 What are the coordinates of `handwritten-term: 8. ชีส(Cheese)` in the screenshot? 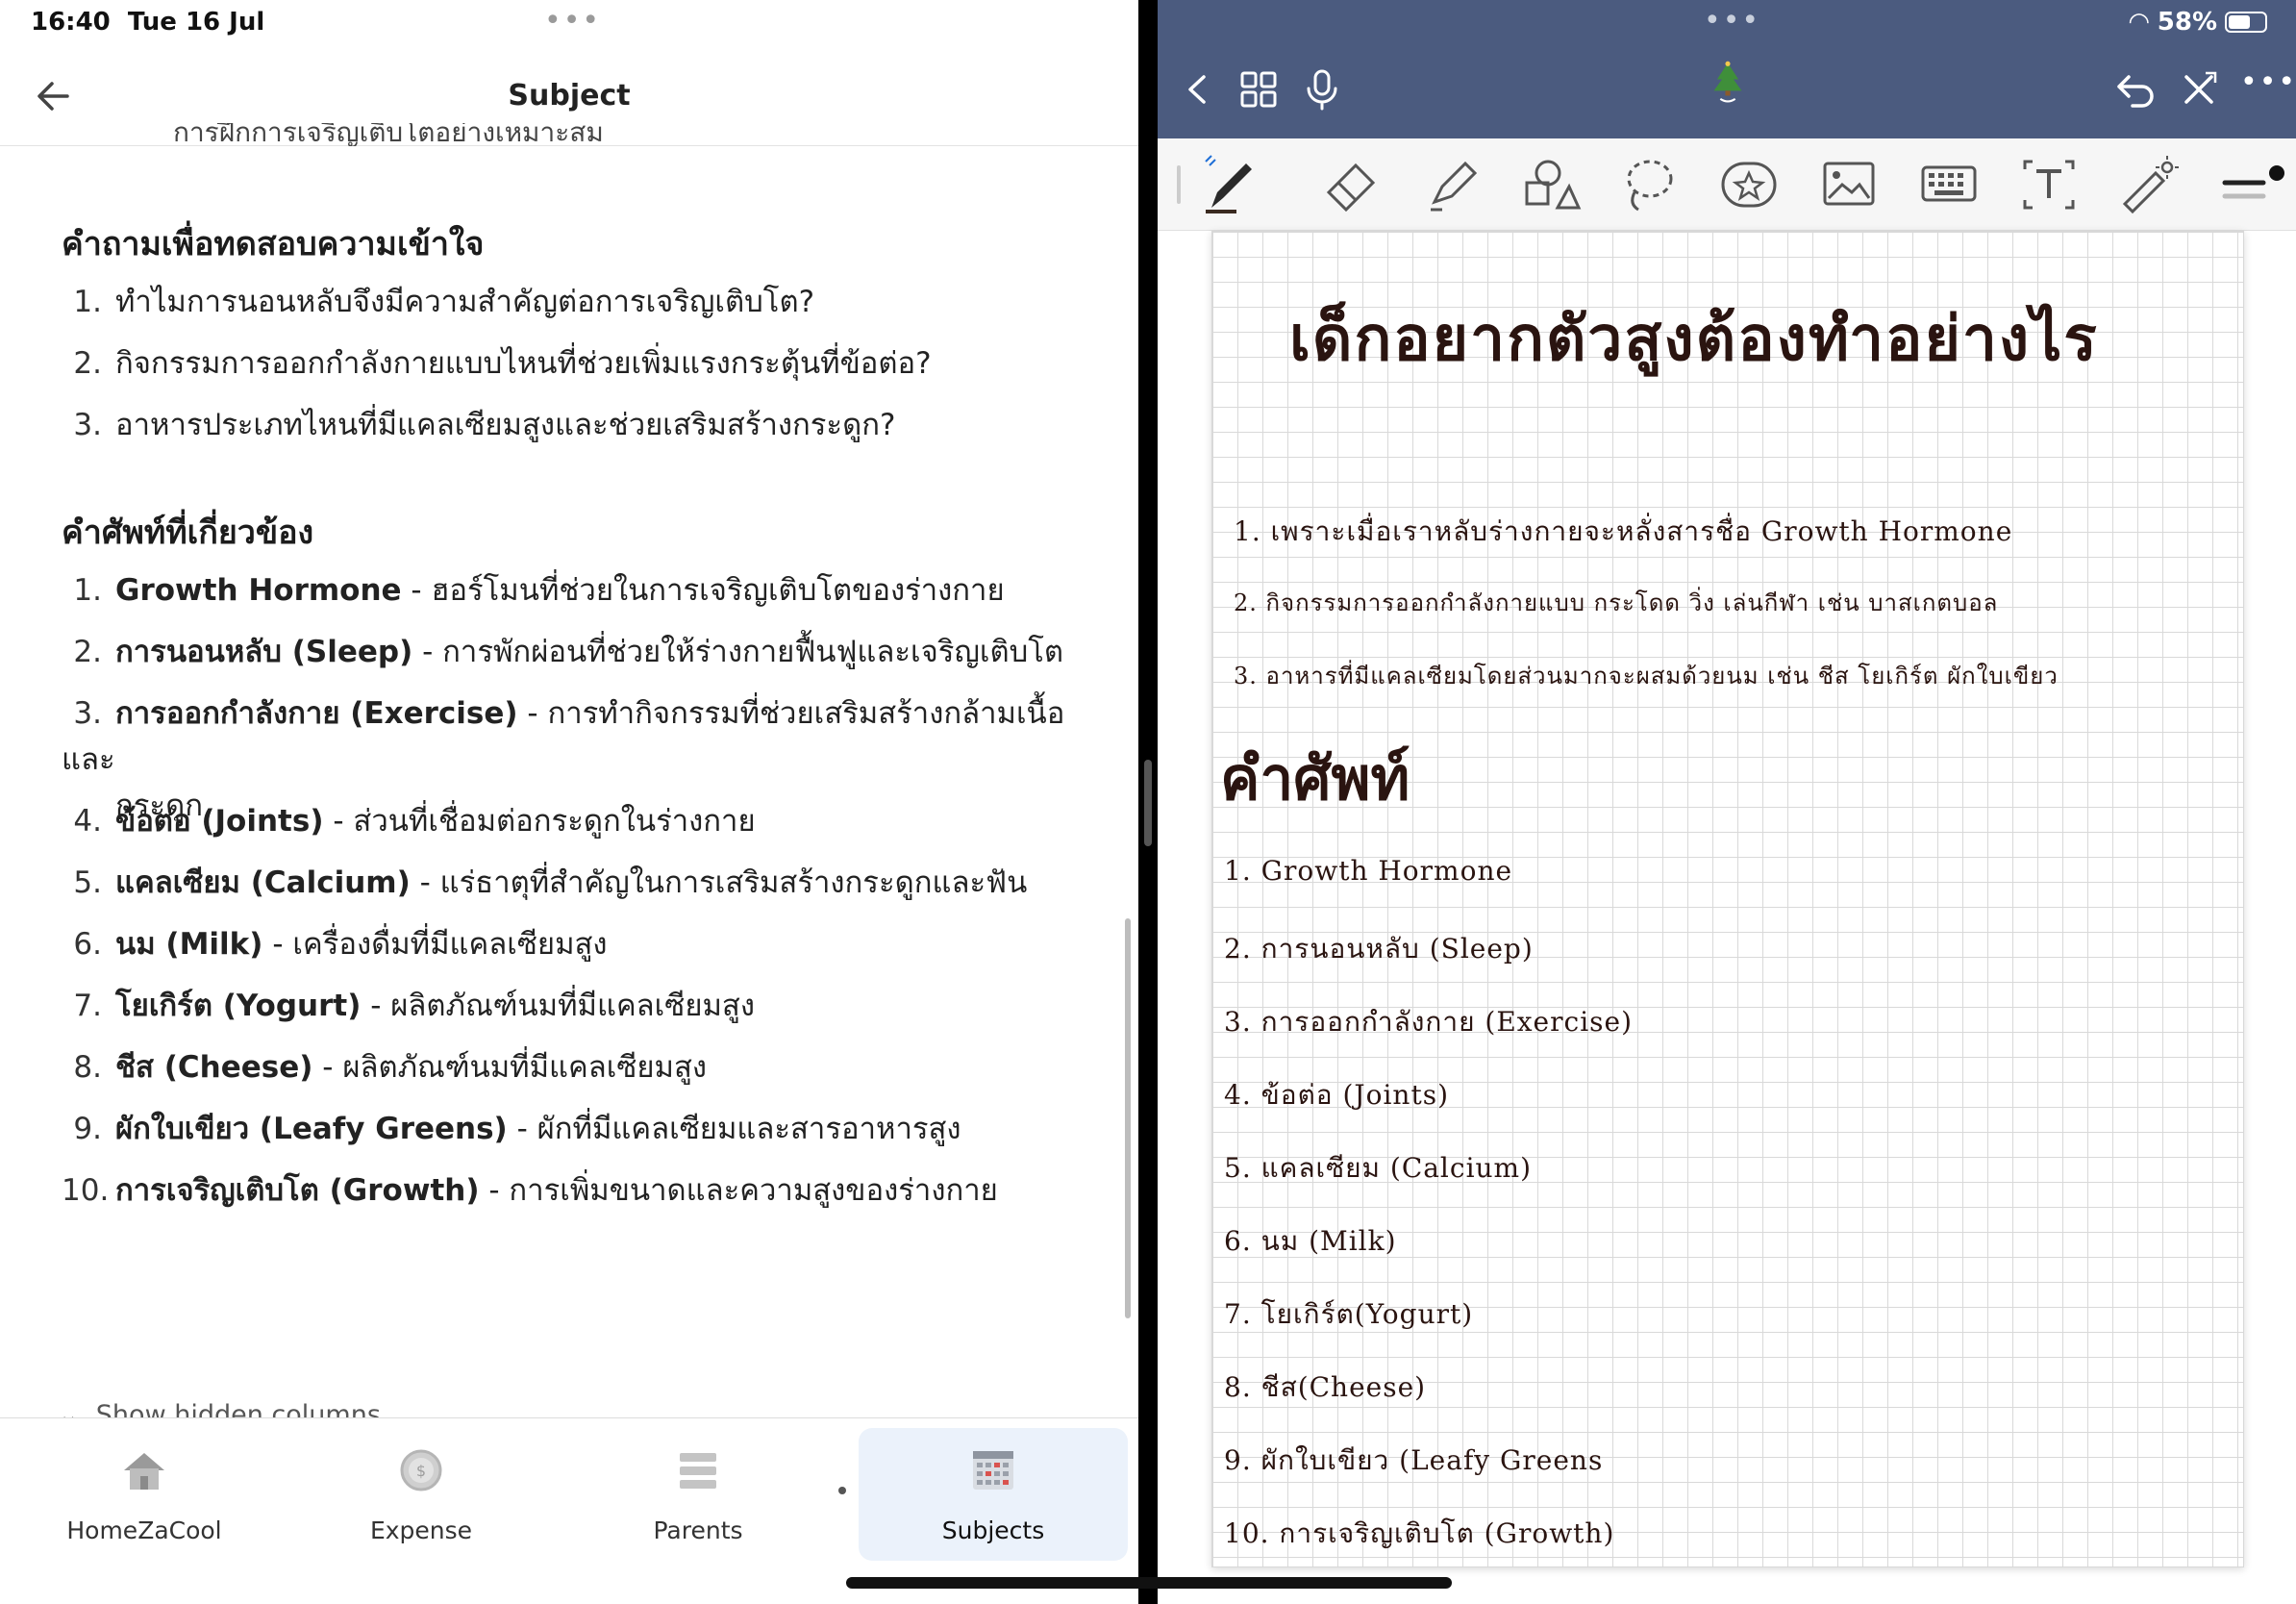 It's located at (1325, 1387).